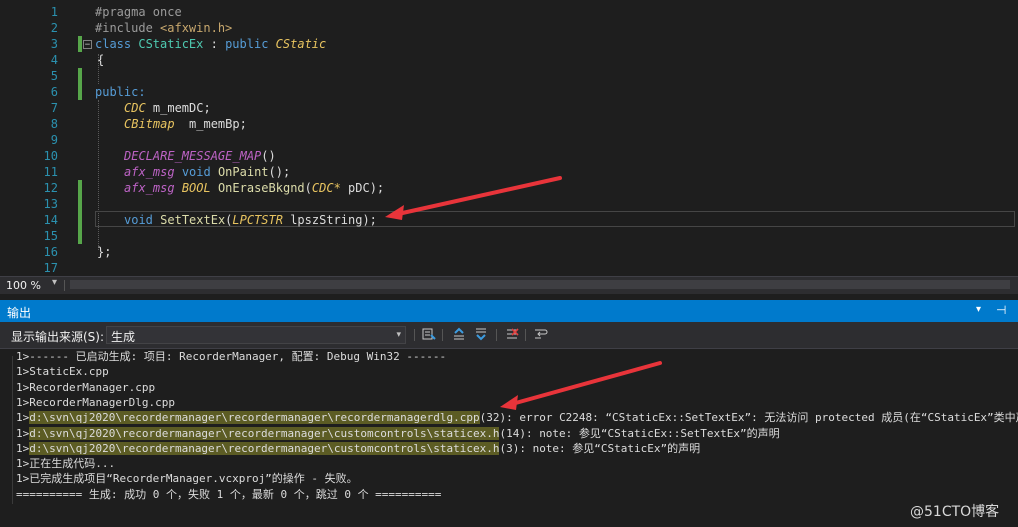 Image resolution: width=1018 pixels, height=527 pixels. Describe the element at coordinates (955, 512) in the screenshot. I see `watermark: @51CTO博客` at that location.